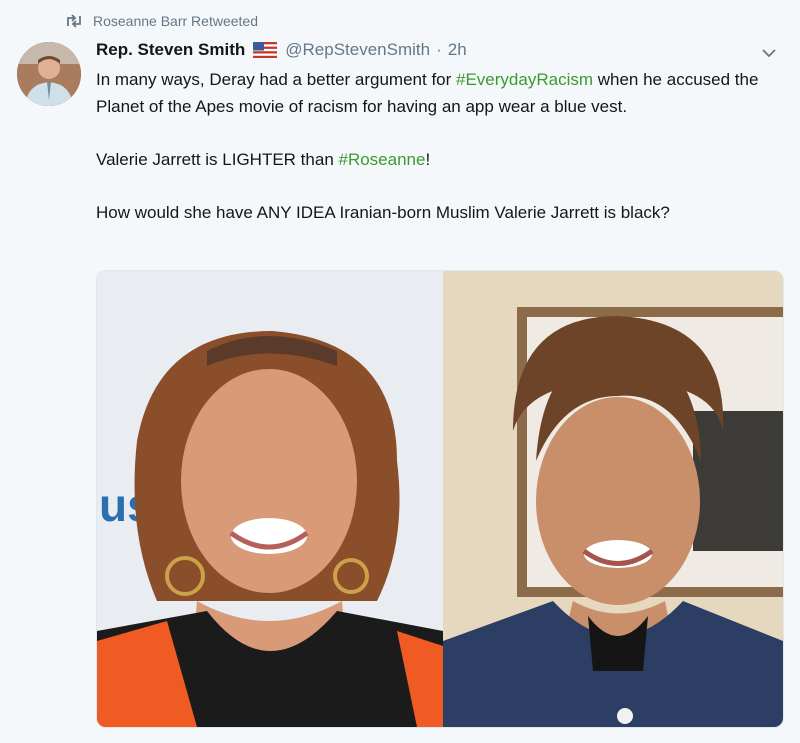 This screenshot has height=743, width=800. Describe the element at coordinates (217, 159) in the screenshot. I see `tweet-text-segment: Valerie Jarrett is LIGHTER than` at that location.